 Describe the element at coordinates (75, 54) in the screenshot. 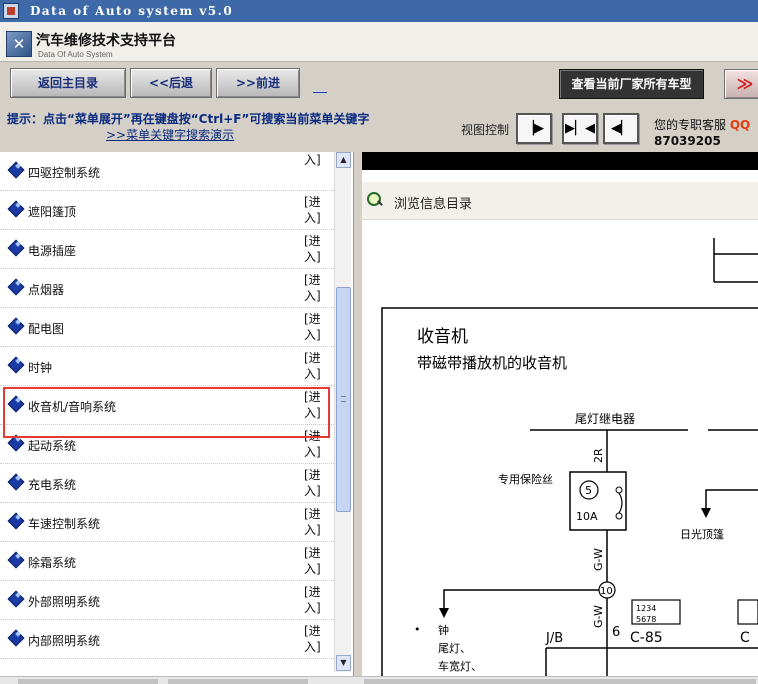

I see `brand-subtitle: Data Of Auto System` at that location.